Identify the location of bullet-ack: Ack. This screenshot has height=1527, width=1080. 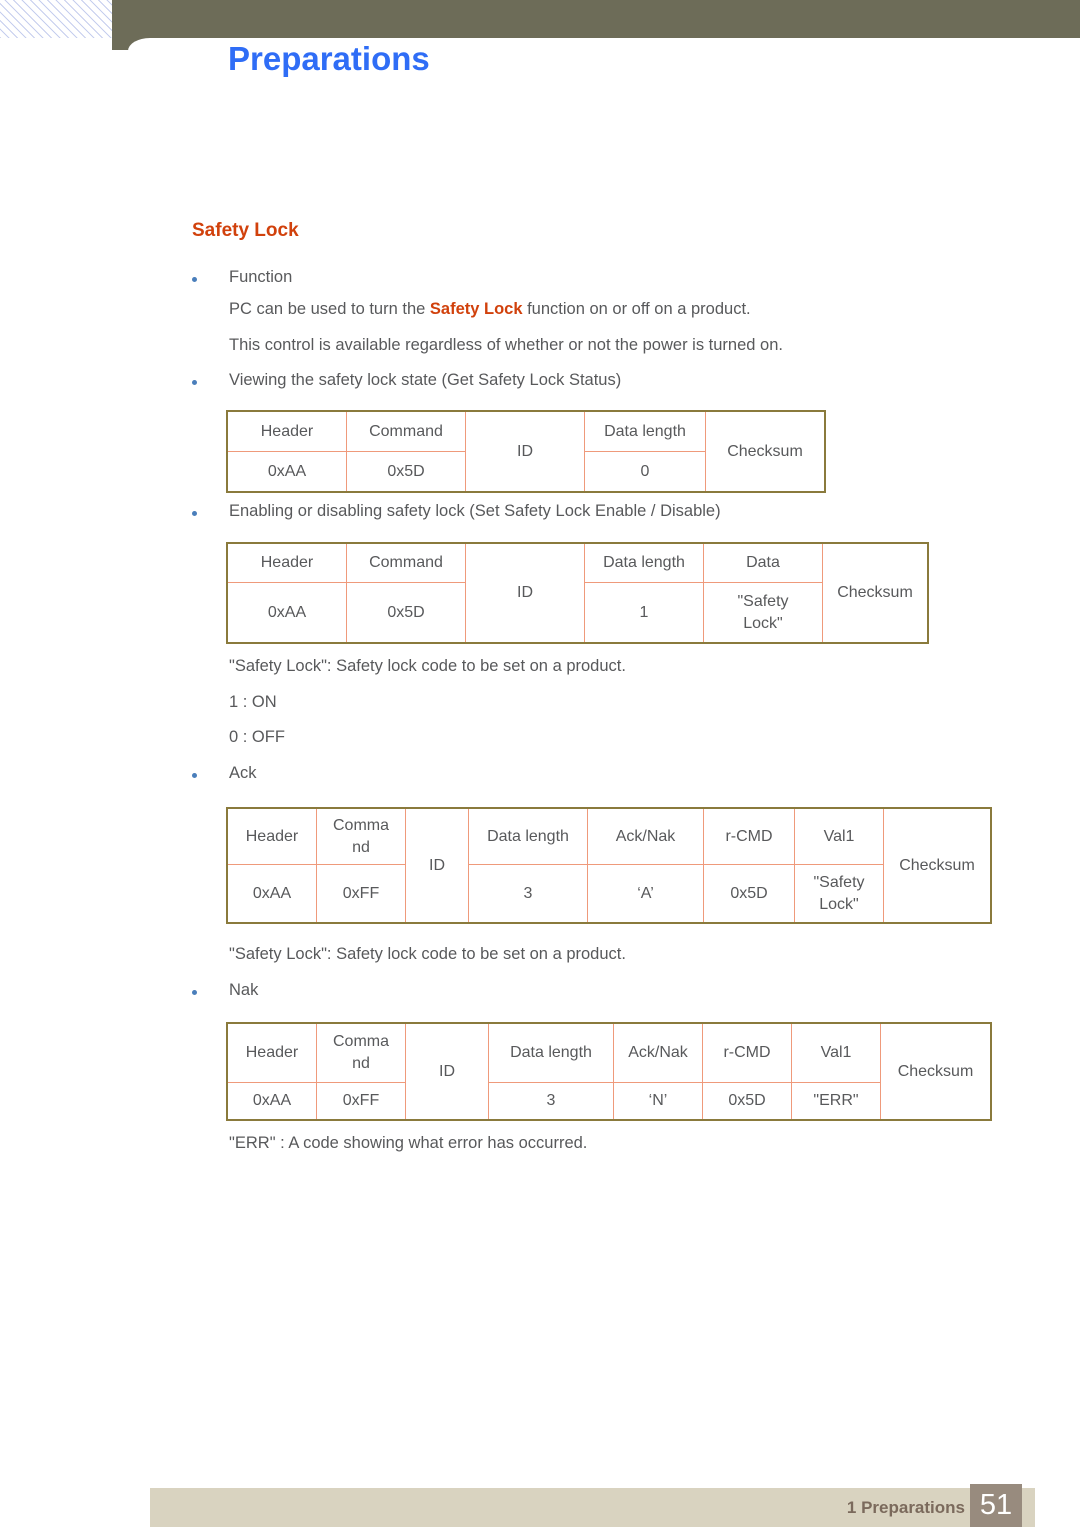
(224, 773).